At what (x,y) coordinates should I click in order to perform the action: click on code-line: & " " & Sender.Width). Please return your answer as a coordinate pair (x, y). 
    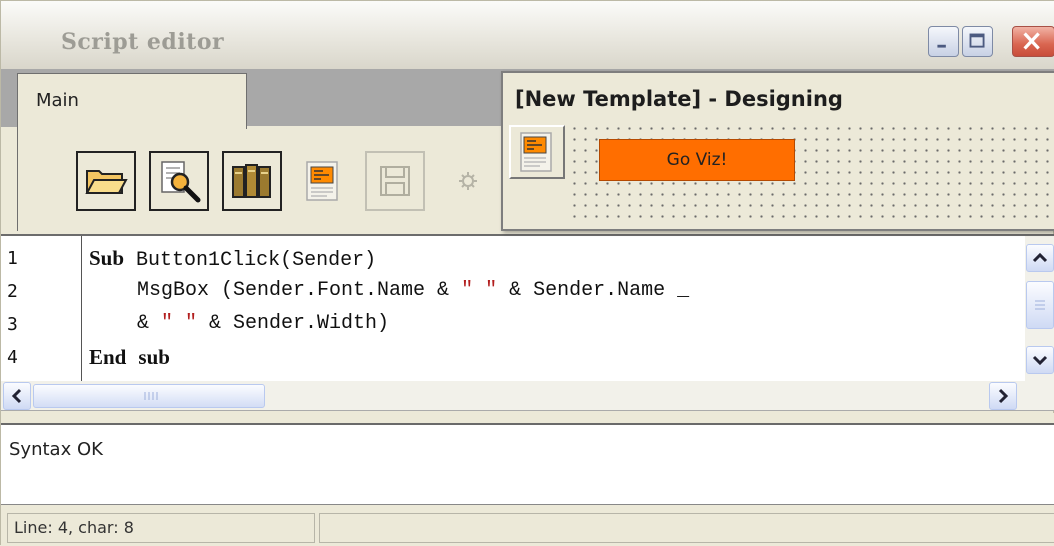
    Looking at the image, I should click on (239, 323).